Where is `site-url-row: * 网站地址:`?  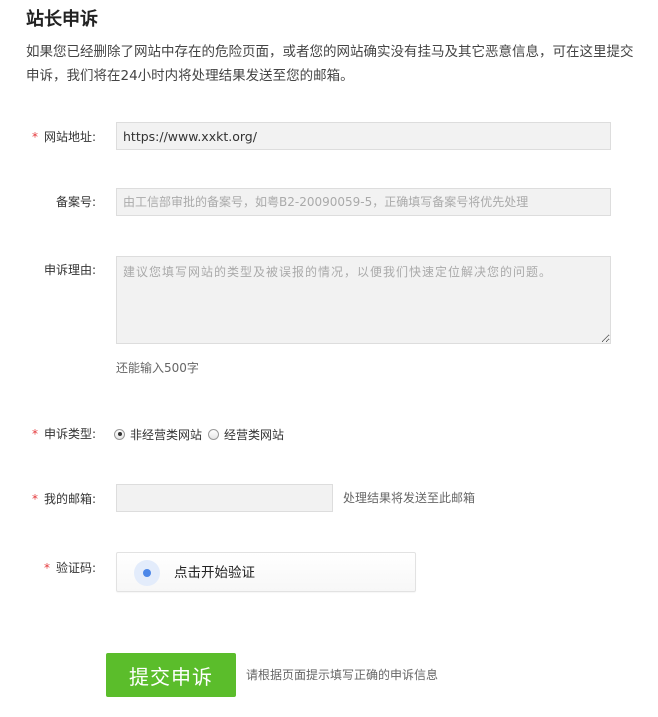 site-url-row: * 网站地址: is located at coordinates (329, 136).